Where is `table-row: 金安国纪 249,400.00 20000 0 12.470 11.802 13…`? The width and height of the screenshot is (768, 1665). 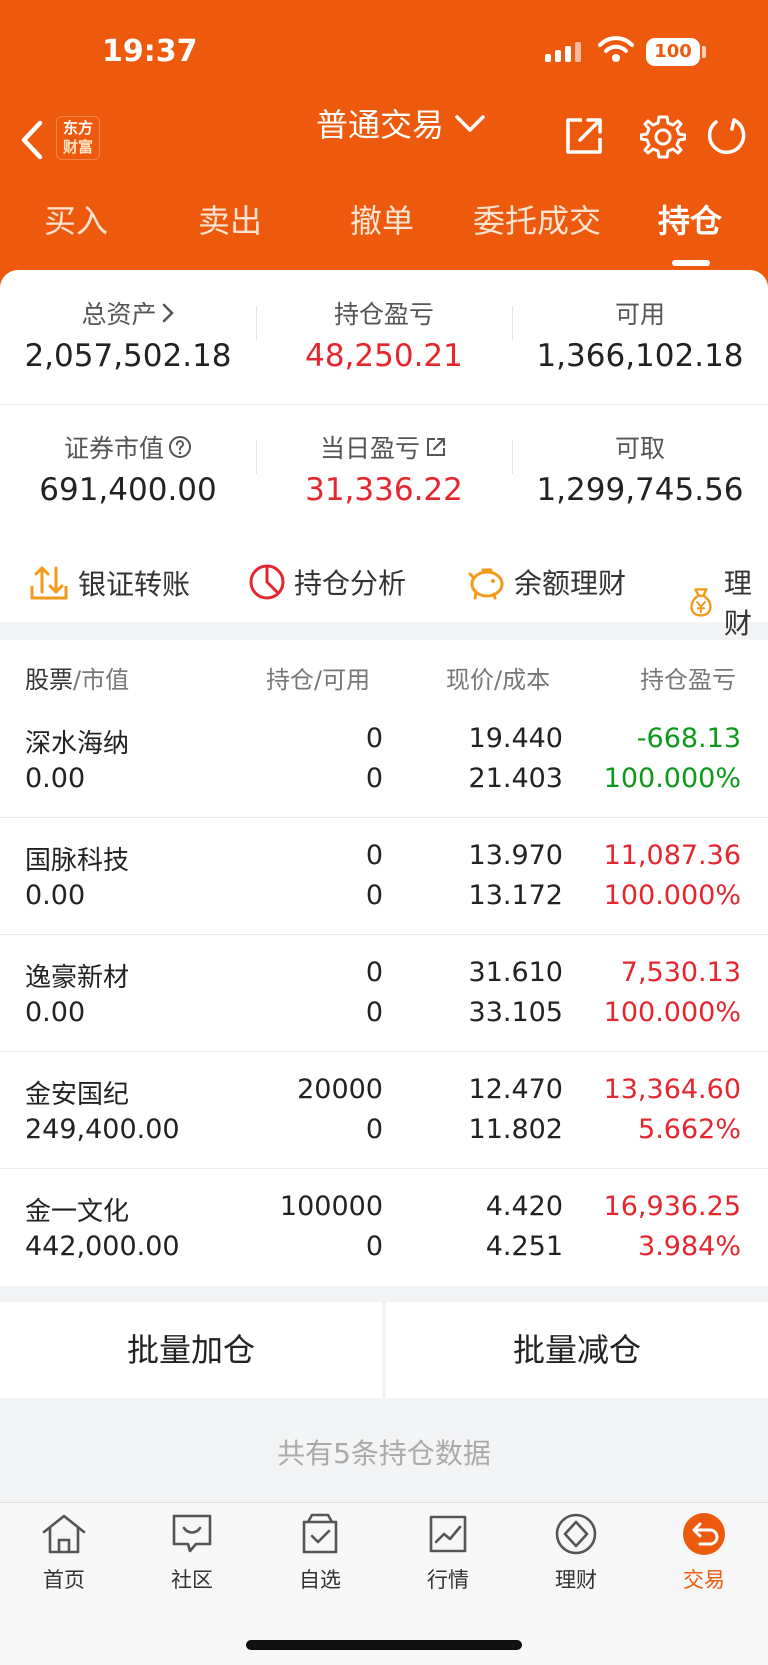
table-row: 金安国纪 249,400.00 20000 0 12.470 11.802 13… is located at coordinates (384, 1110).